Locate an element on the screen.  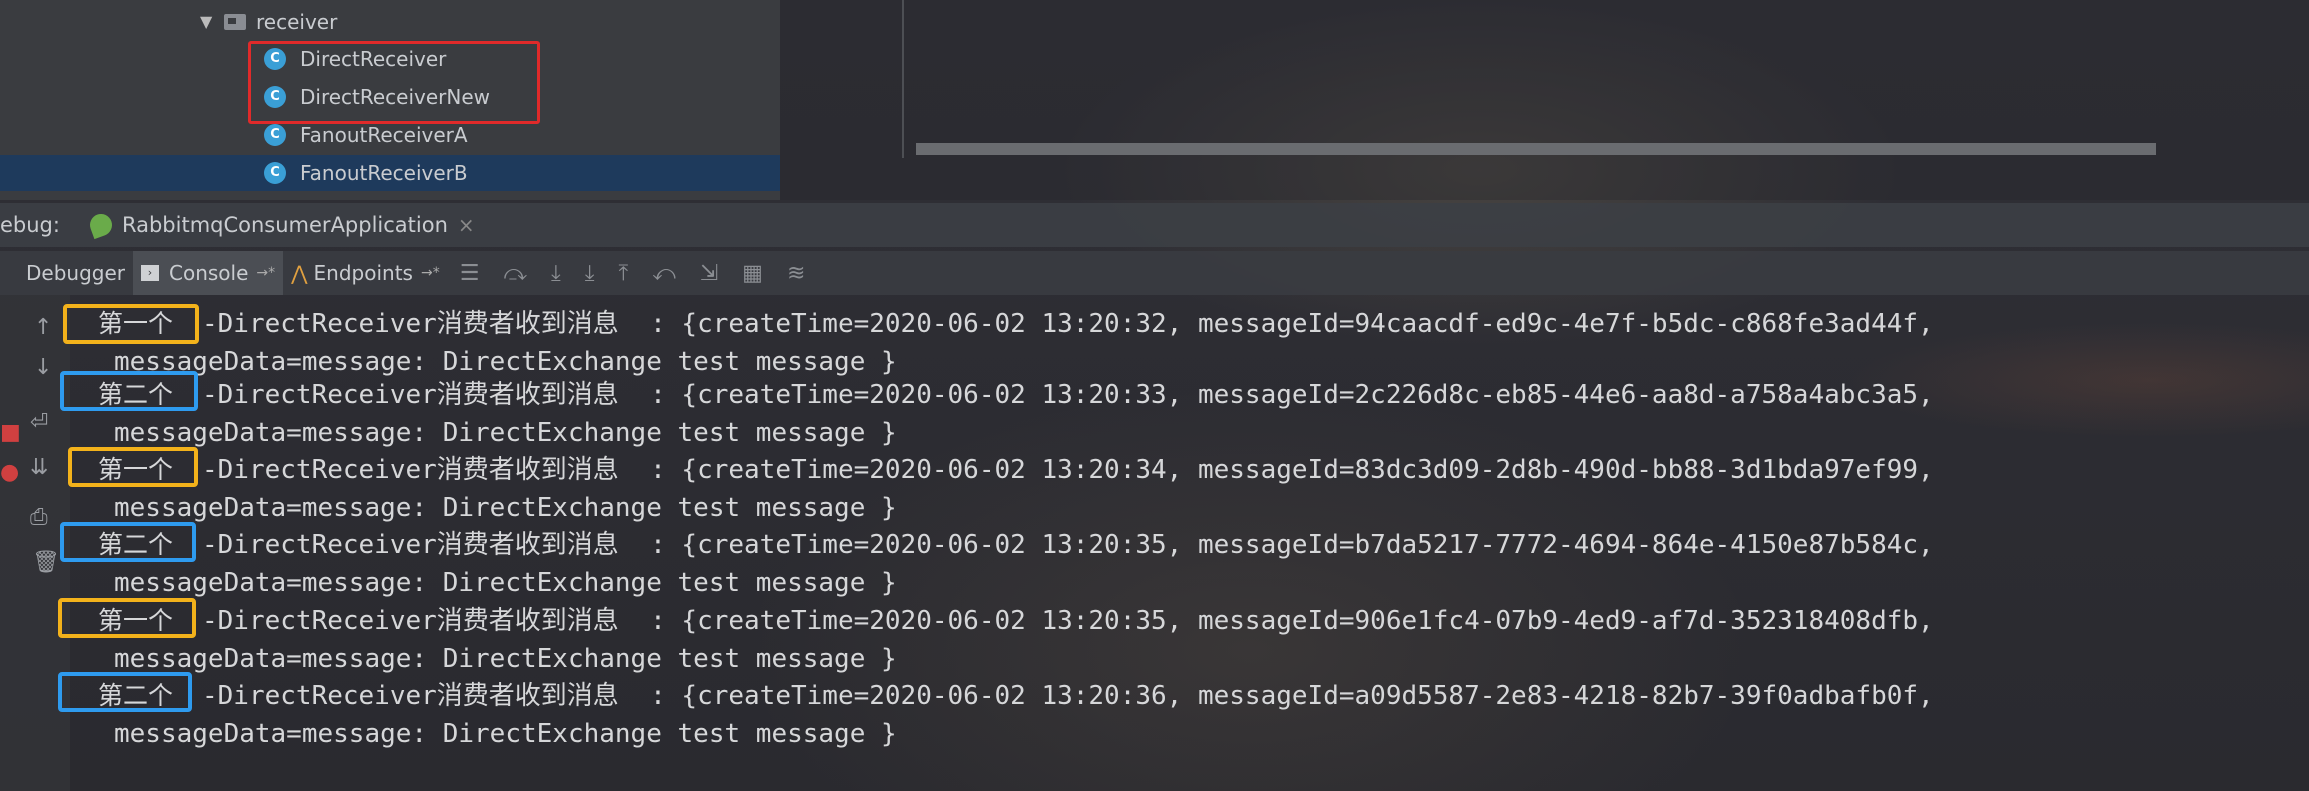
scroll-to-end-icon: ⇊ is located at coordinates (39, 467).